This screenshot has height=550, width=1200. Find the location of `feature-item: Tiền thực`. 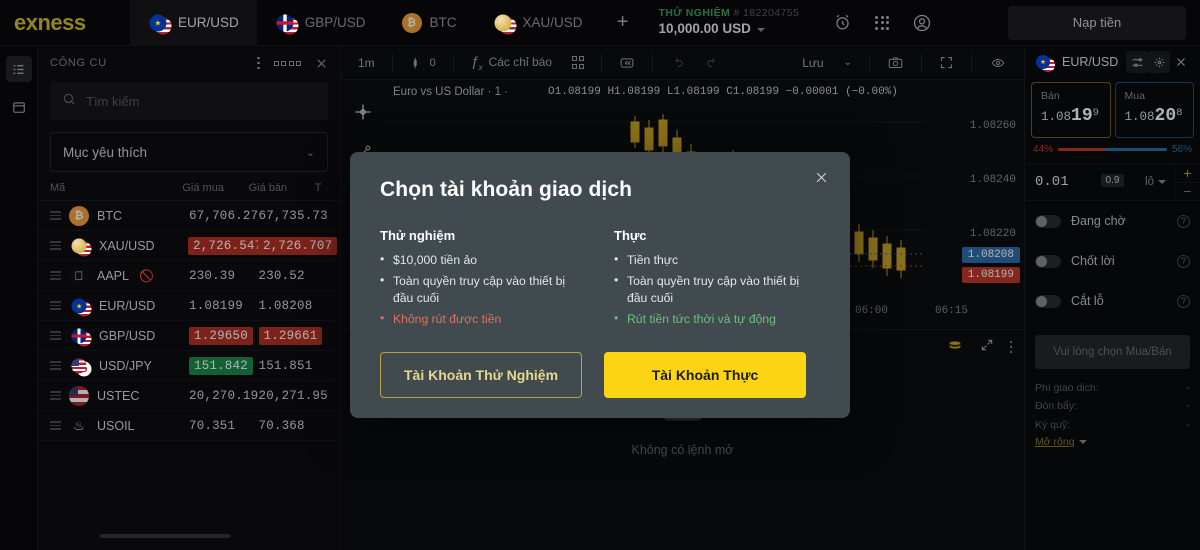

feature-item: Tiền thực is located at coordinates (717, 260).